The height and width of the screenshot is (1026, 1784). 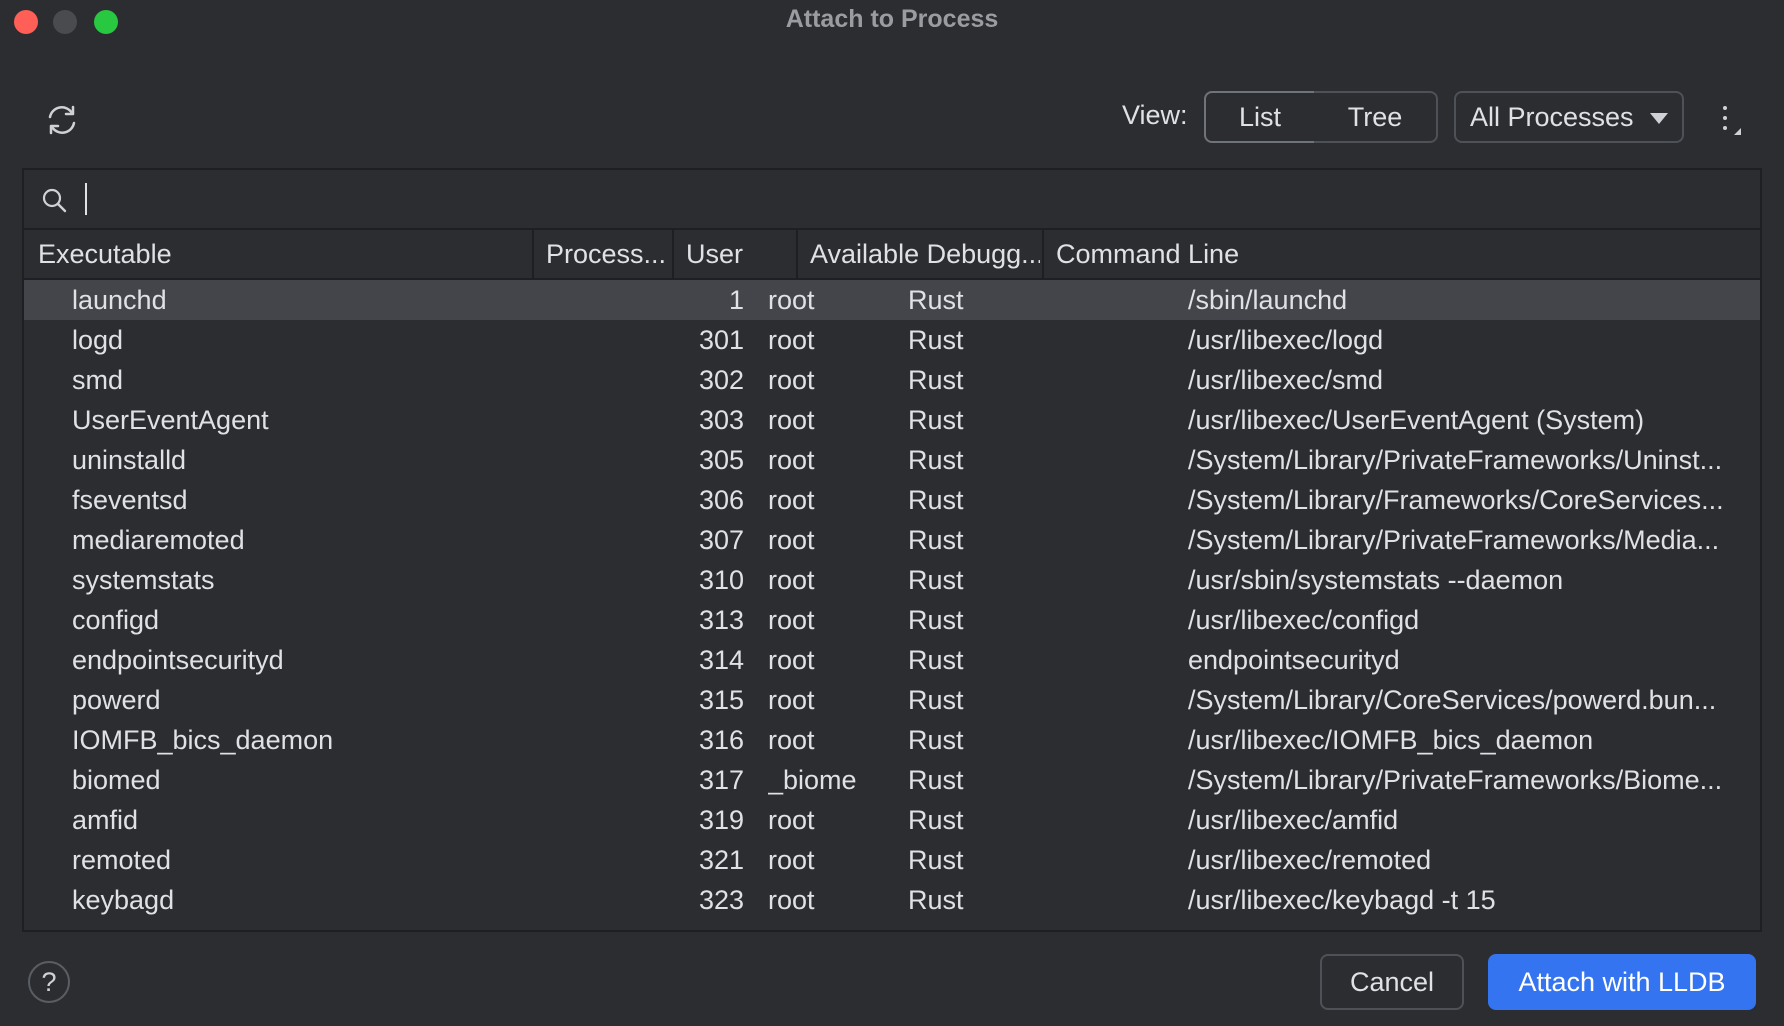 I want to click on process-filter-dropdown: All Processes, so click(x=1569, y=117).